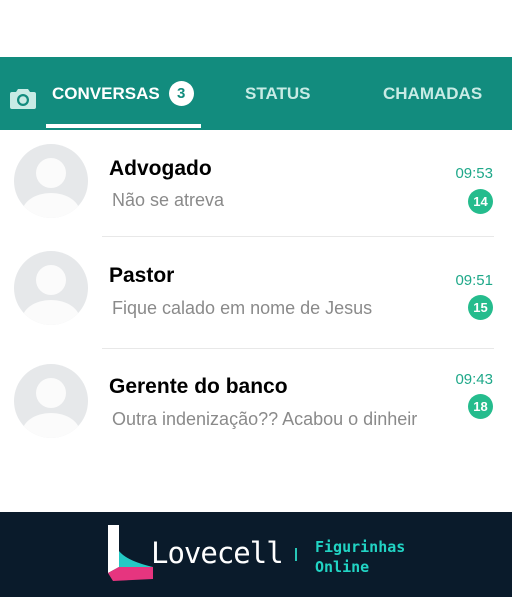  I want to click on unread-count-badge: 15, so click(480, 307).